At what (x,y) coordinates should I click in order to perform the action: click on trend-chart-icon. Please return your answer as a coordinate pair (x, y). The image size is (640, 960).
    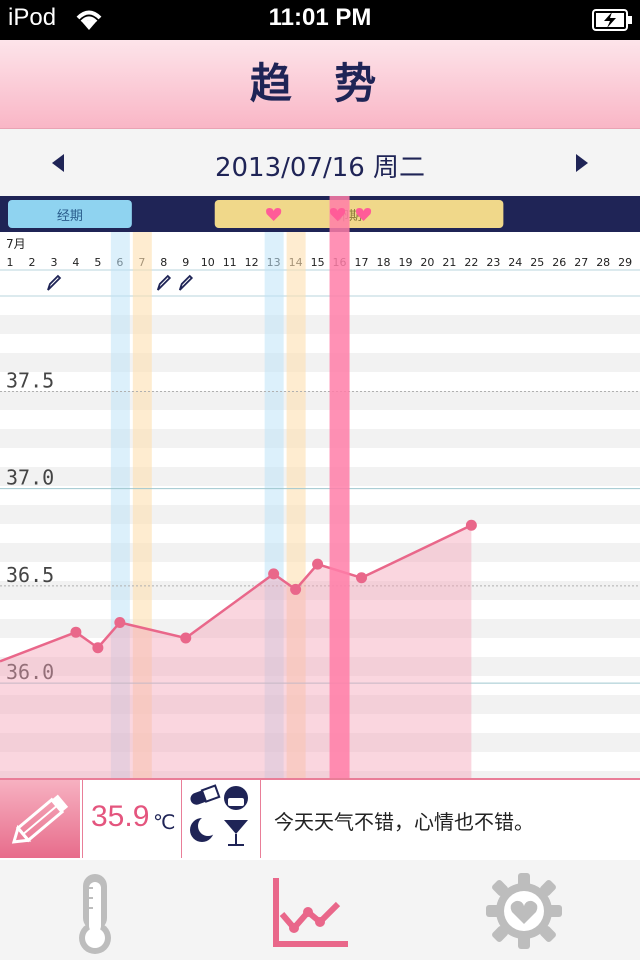
    Looking at the image, I should click on (310, 912).